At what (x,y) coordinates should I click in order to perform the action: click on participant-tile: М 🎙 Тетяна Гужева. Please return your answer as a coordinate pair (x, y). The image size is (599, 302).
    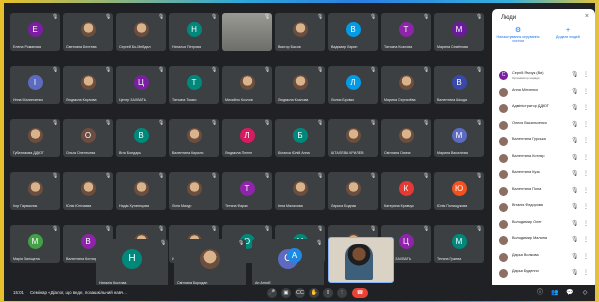
    Looking at the image, I should click on (459, 244).